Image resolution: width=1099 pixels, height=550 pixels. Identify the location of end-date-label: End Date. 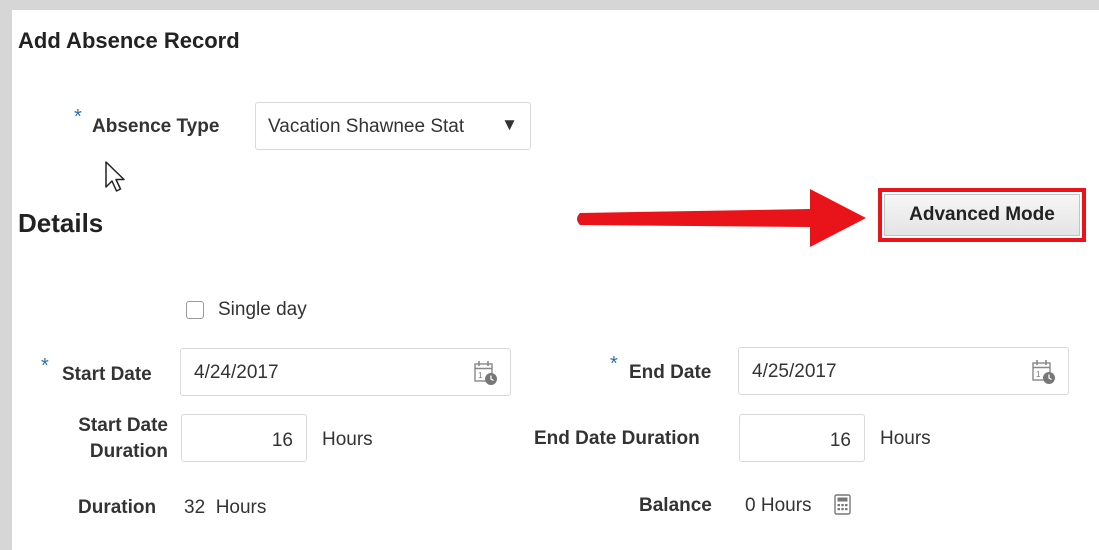
(670, 372).